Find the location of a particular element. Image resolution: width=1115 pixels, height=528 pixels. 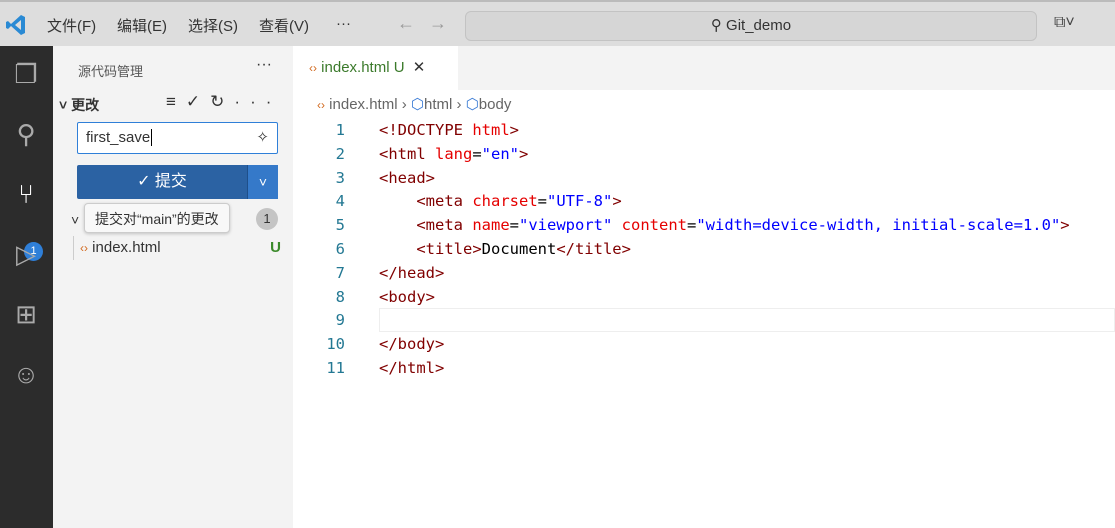

section-actions: ≡✓↻··· is located at coordinates (223, 102).